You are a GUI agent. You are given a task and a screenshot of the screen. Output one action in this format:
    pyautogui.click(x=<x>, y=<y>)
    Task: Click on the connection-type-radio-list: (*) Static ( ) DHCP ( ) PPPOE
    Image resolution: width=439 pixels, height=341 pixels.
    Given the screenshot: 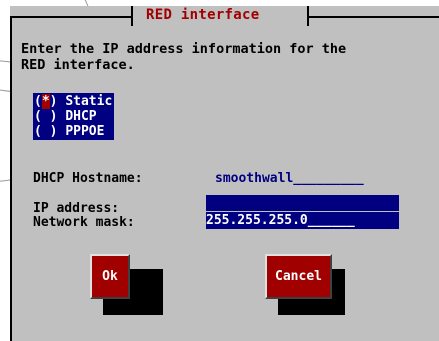 What is the action you would take?
    pyautogui.click(x=74, y=116)
    